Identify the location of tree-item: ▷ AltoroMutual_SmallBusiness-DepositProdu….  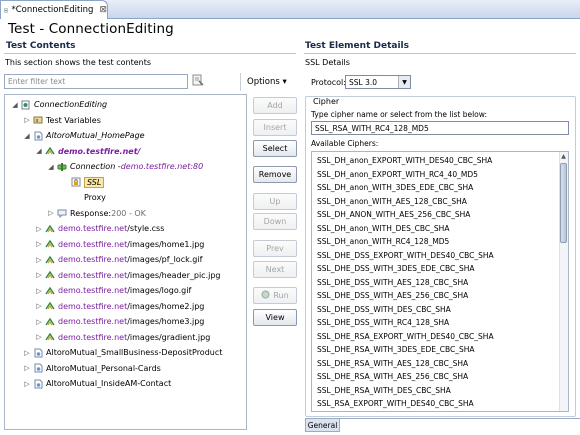
(122, 352).